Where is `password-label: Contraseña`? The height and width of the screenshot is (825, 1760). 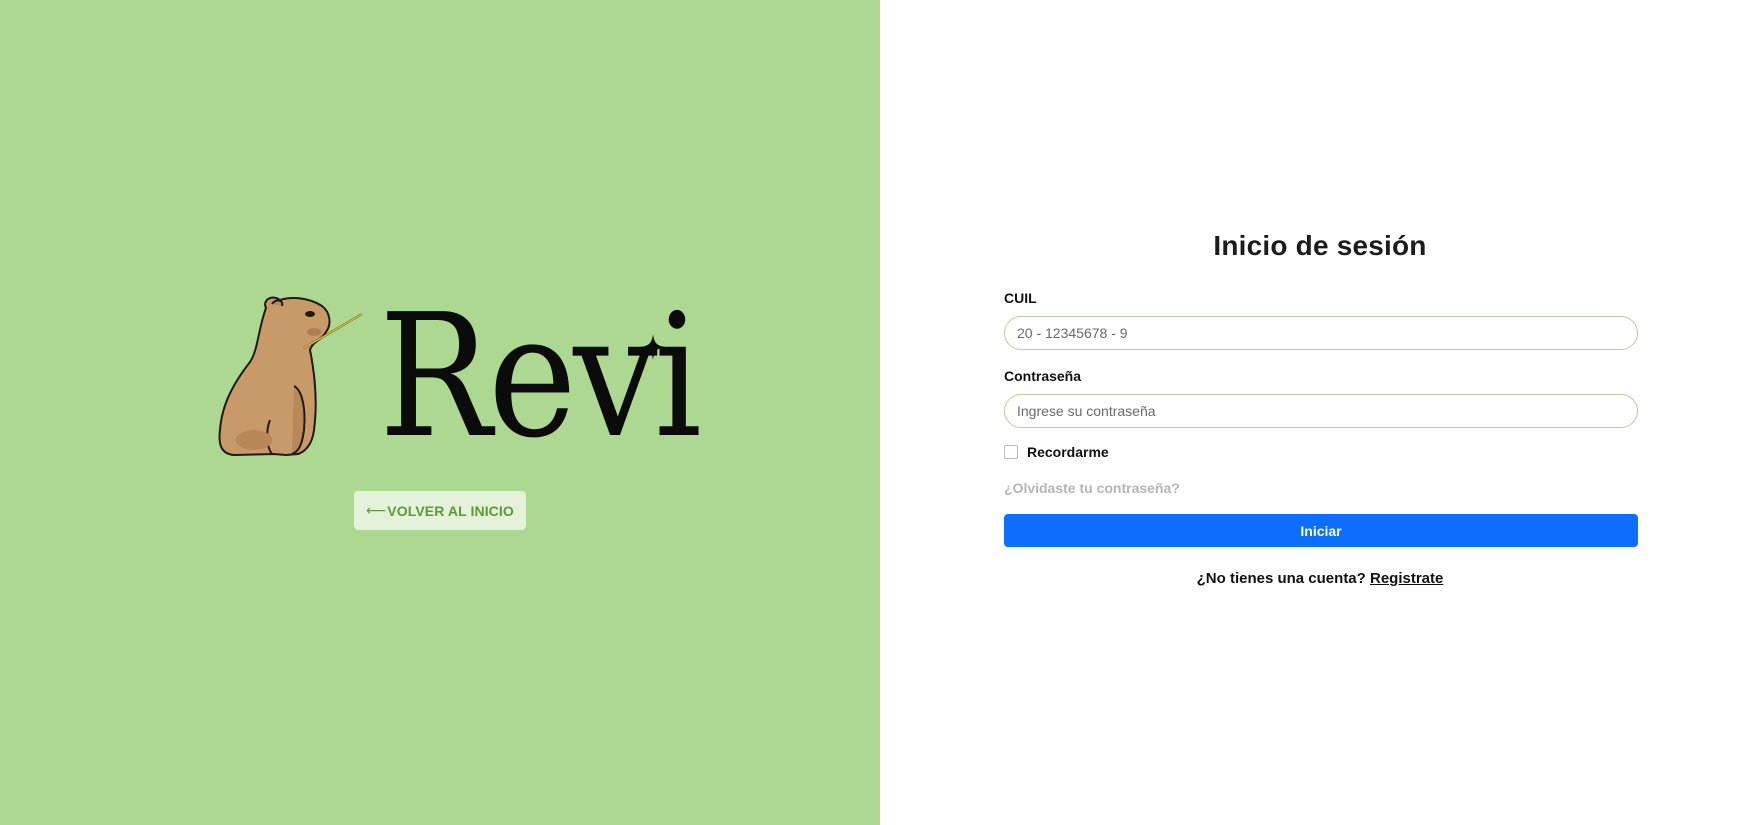 password-label: Contraseña is located at coordinates (1043, 376).